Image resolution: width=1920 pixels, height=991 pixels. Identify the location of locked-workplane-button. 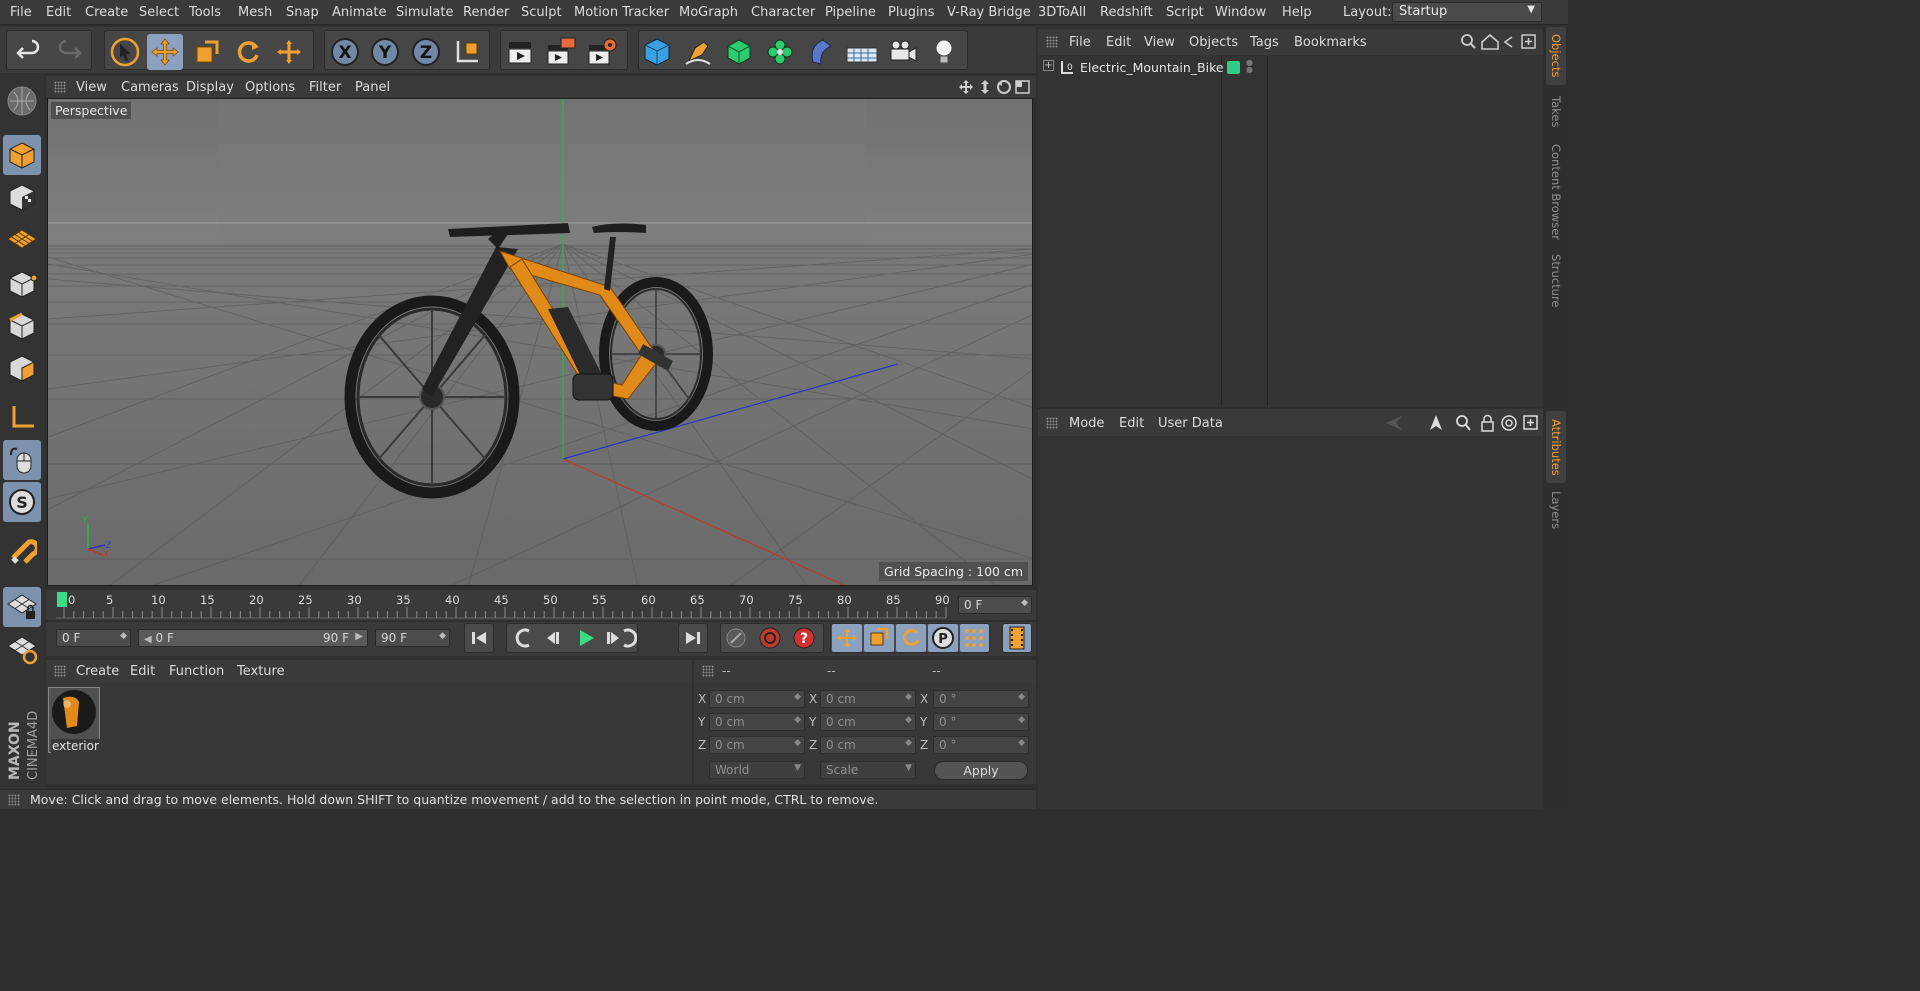
(22, 607).